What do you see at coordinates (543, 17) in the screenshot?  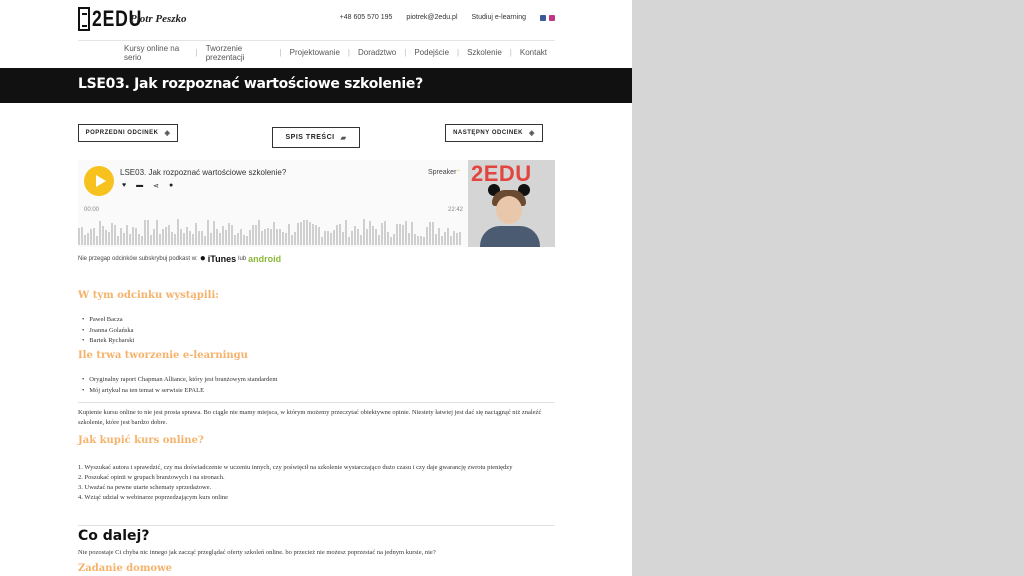 I see `facebook-icon` at bounding box center [543, 17].